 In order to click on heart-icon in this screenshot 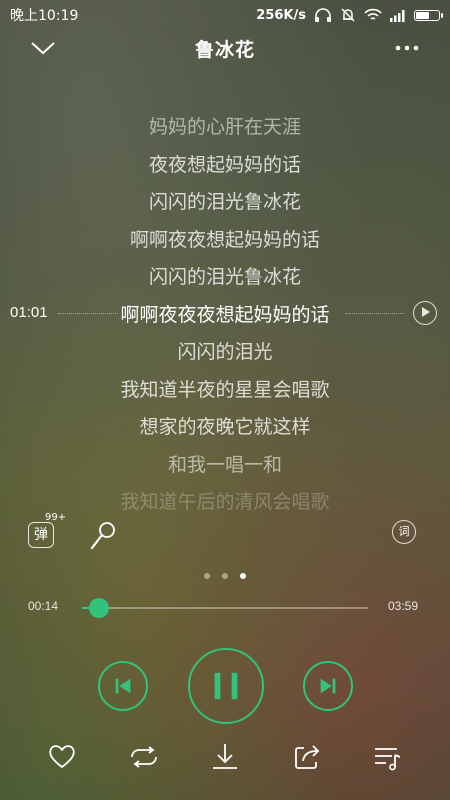, I will do `click(62, 756)`.